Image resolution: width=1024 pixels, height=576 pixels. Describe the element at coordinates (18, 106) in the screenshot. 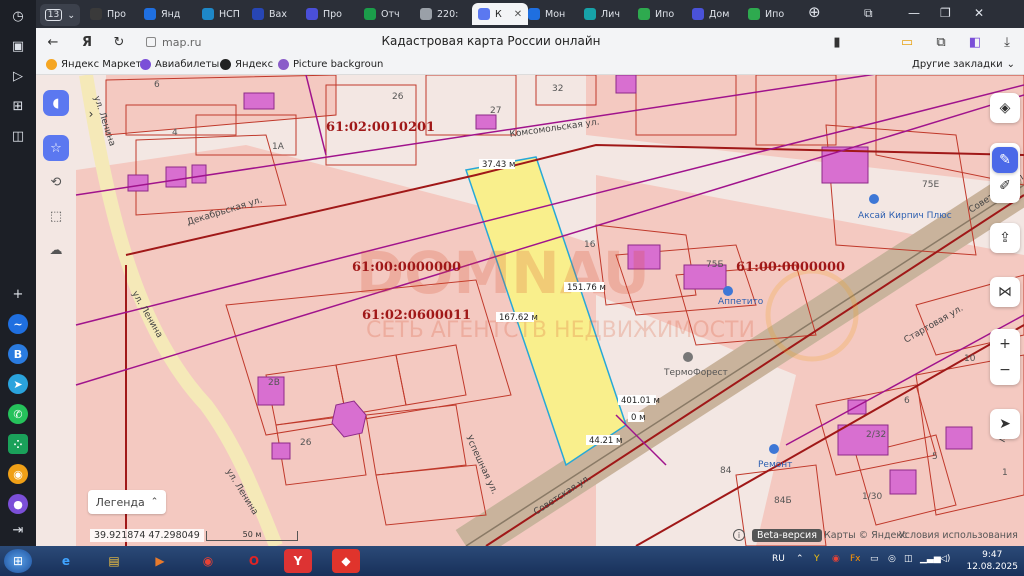

I see `tabs-counter-icon: ⊞` at that location.